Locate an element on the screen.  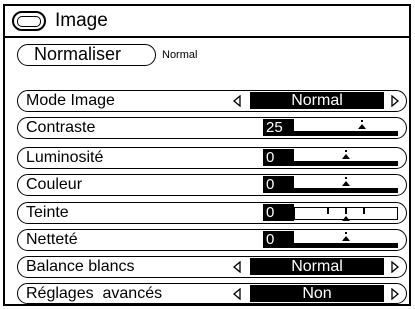
row-couleur: Couleur 0 is located at coordinates (212, 185).